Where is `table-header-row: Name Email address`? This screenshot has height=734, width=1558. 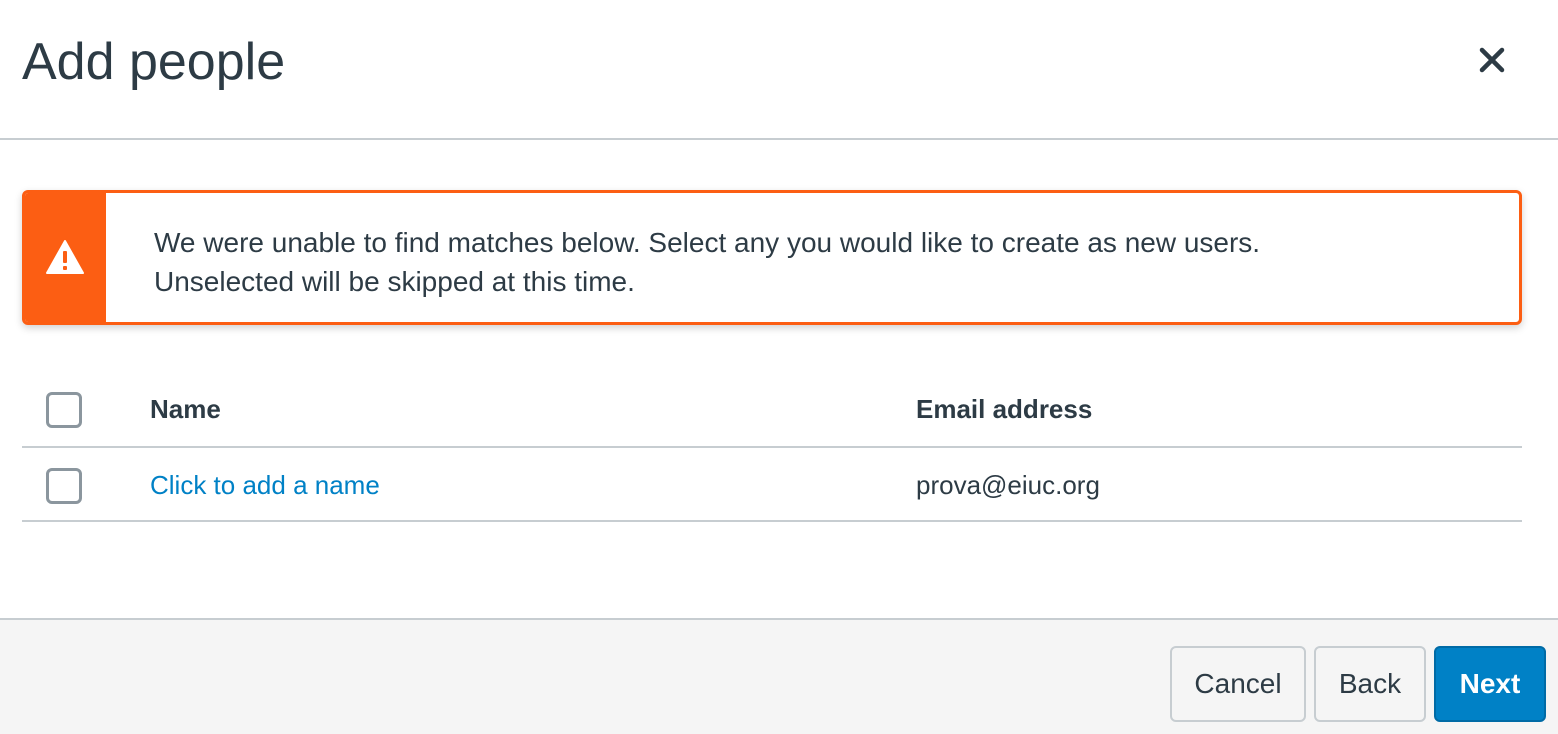 table-header-row: Name Email address is located at coordinates (772, 410).